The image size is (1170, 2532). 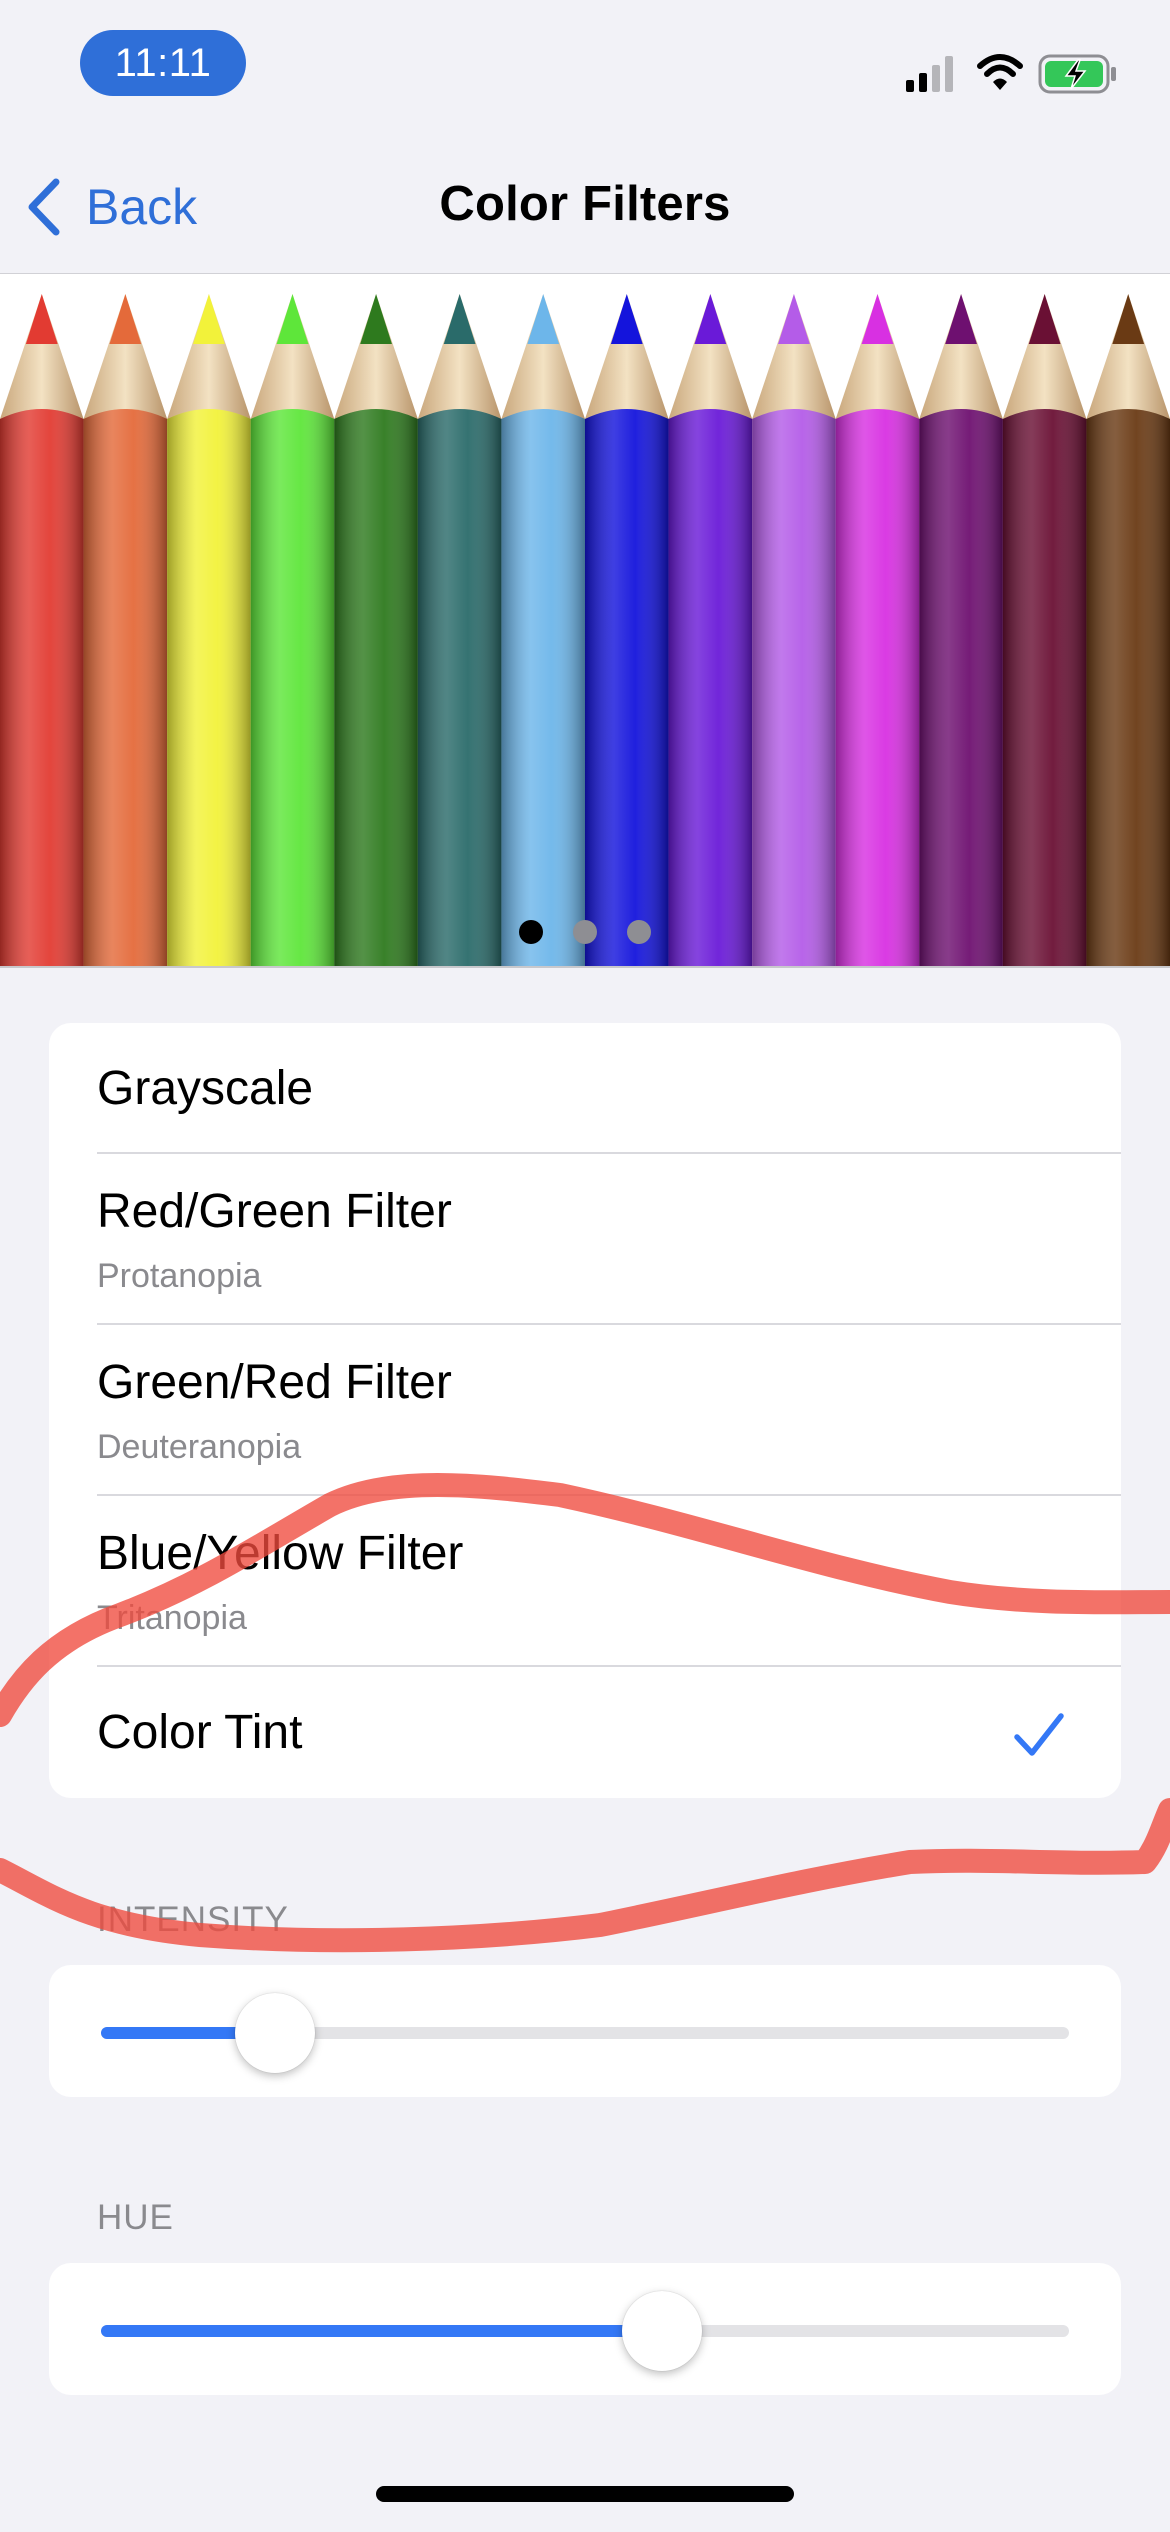 What do you see at coordinates (274, 1382) in the screenshot?
I see `filter-title: Green/Red Filter` at bounding box center [274, 1382].